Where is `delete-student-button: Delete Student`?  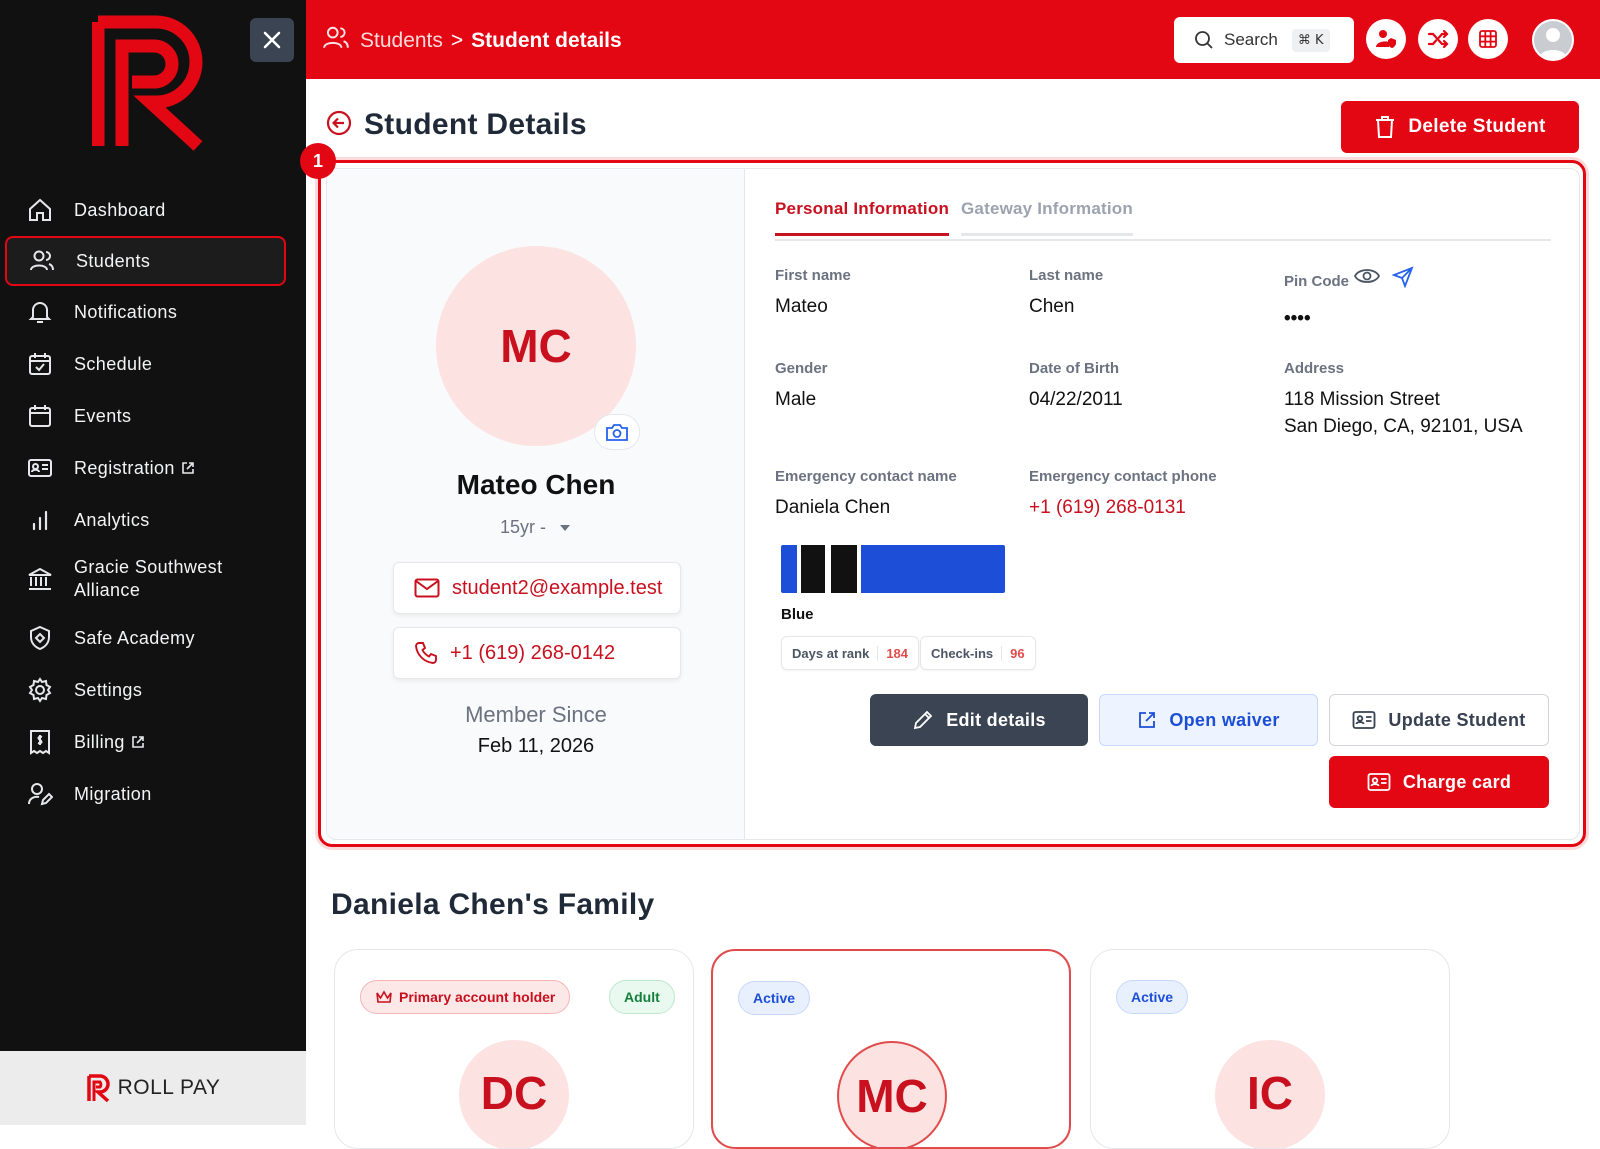 delete-student-button: Delete Student is located at coordinates (1460, 127).